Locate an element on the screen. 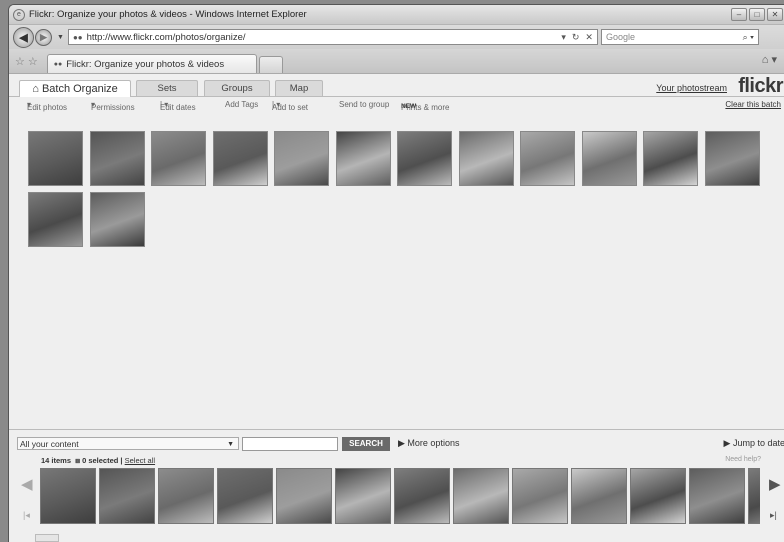 This screenshot has width=784, height=542. more-options-link: ▶ More options is located at coordinates (428, 443).